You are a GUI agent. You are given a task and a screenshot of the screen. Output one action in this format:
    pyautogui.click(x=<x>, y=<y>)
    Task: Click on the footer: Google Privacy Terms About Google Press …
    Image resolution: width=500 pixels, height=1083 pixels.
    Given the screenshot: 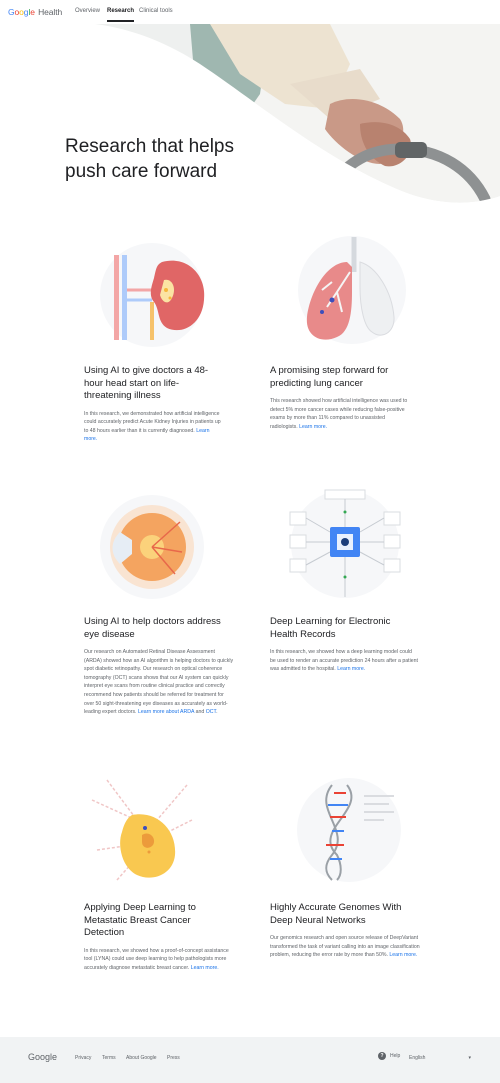 What is the action you would take?
    pyautogui.click(x=250, y=1060)
    